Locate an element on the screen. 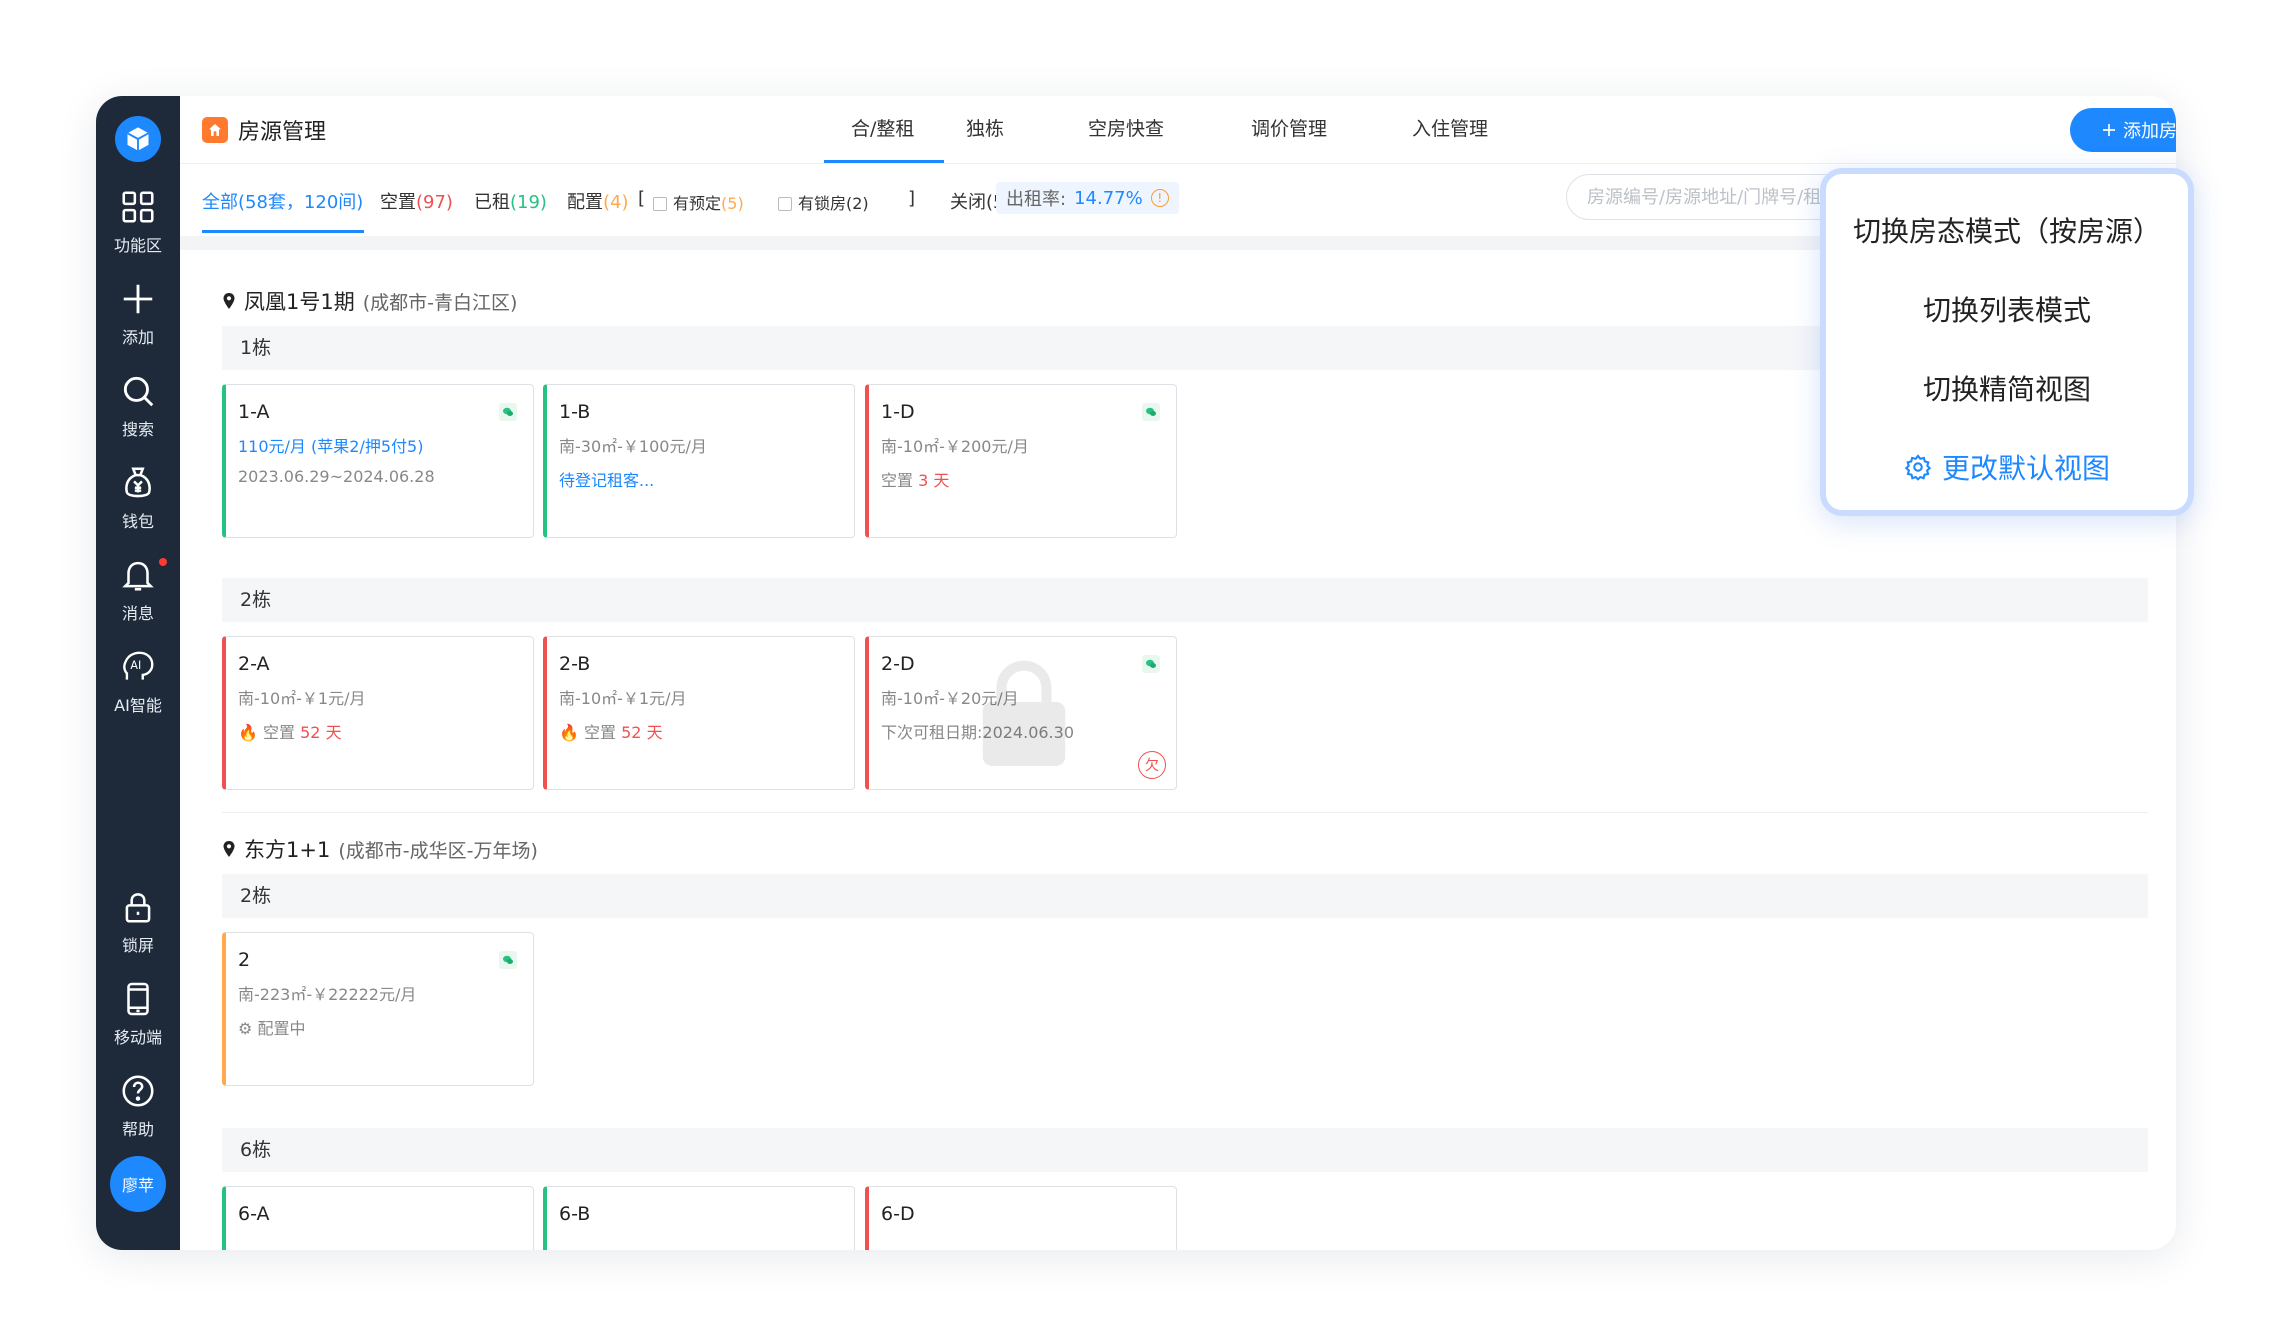 The width and height of the screenshot is (2274, 1344). tab-checkin: 入住管理 is located at coordinates (1450, 127).